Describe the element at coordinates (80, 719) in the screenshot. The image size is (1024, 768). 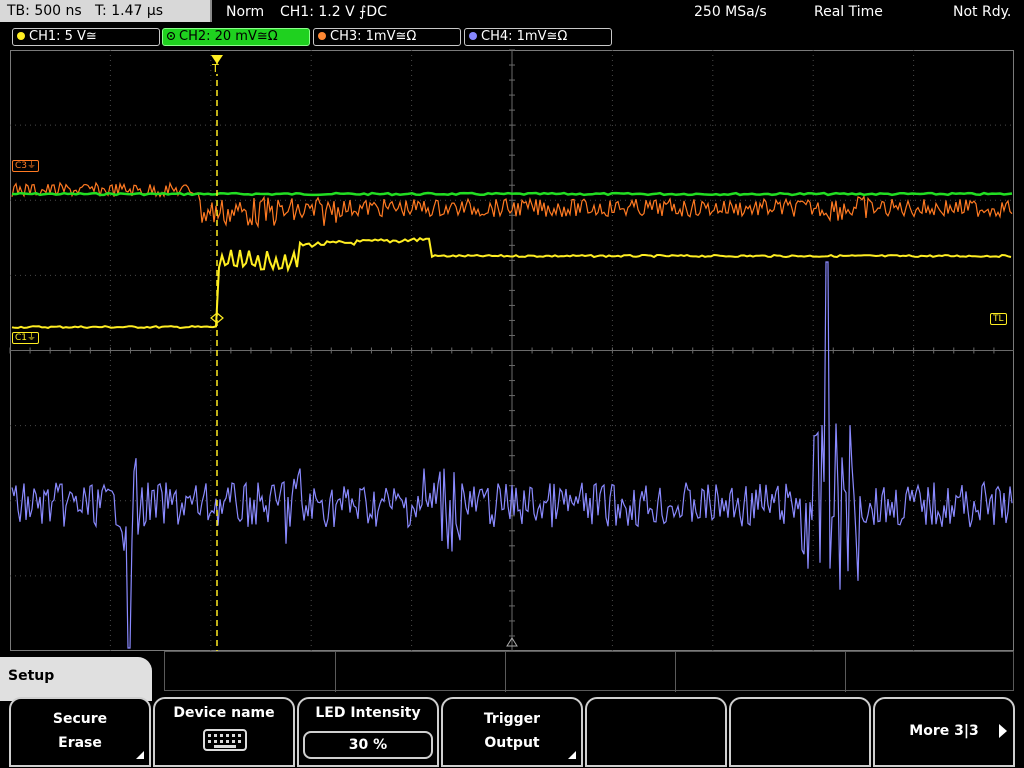
I see `secure-erase-label-1: Secure` at that location.